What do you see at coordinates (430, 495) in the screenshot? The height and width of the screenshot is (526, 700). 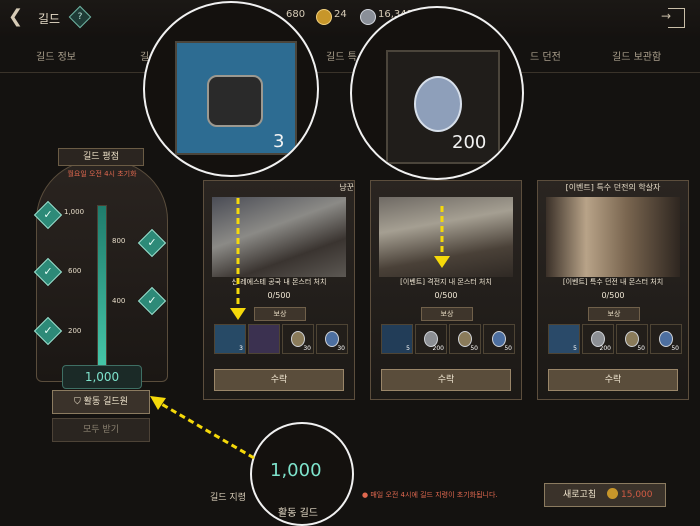 I see `reset-warning: ● 매일 오전 4시에 길드 지령이 초기화됩니다.` at bounding box center [430, 495].